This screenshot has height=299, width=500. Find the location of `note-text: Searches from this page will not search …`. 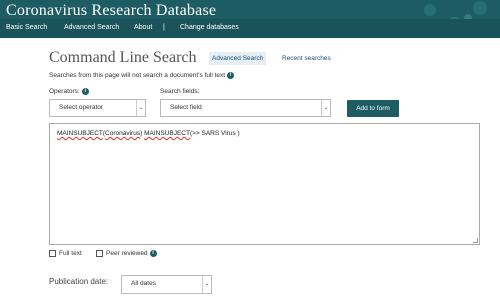

note-text: Searches from this page will not search … is located at coordinates (137, 76).